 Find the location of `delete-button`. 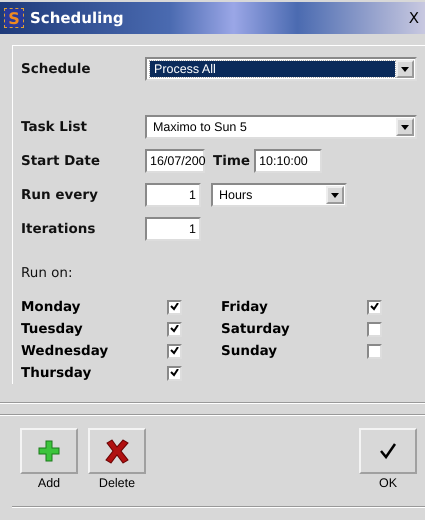

delete-button is located at coordinates (117, 451).